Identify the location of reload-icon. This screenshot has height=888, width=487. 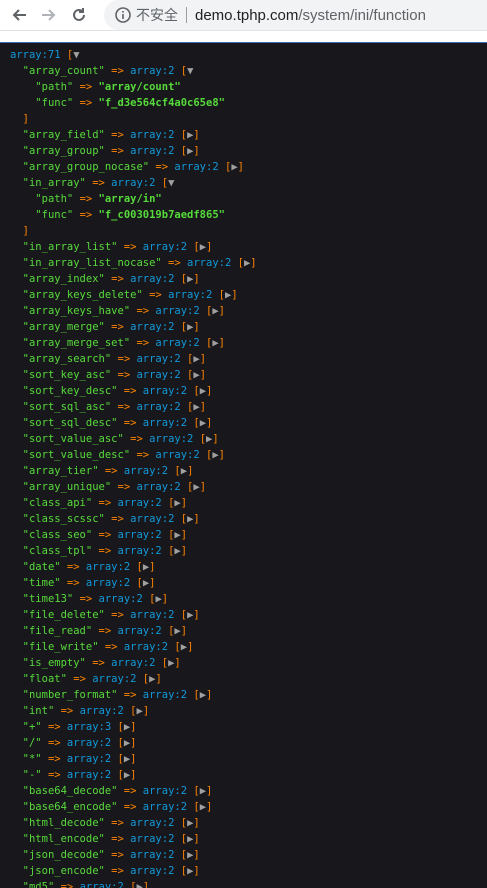
(79, 14).